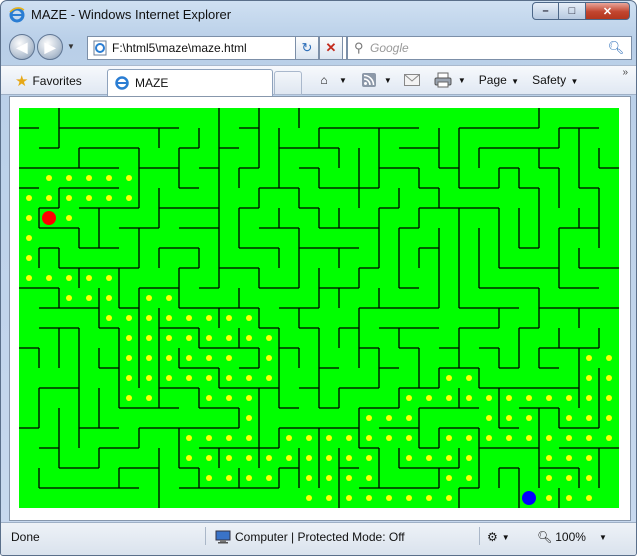 The image size is (637, 556). Describe the element at coordinates (57, 81) in the screenshot. I see `favorites-label: Favorites` at that location.